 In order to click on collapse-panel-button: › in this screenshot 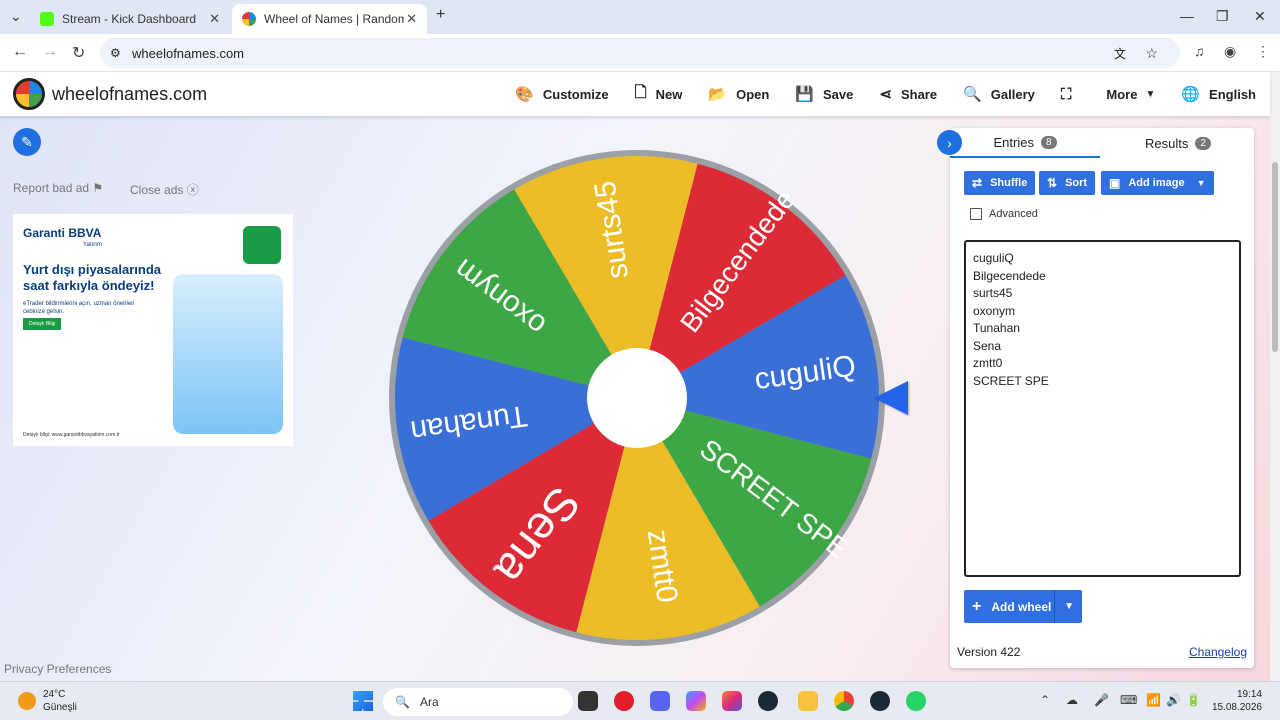, I will do `click(949, 142)`.